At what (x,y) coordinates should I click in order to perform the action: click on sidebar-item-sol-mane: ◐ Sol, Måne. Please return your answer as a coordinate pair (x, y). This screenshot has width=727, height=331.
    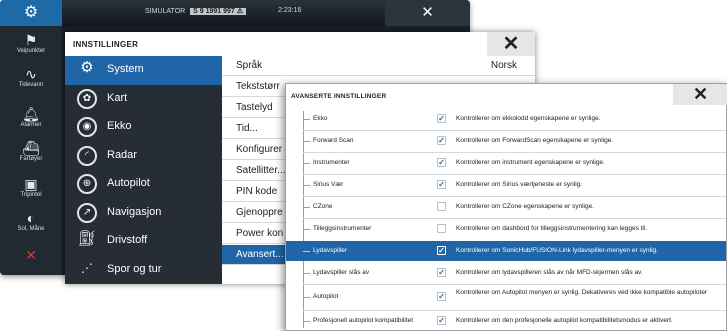
    Looking at the image, I should click on (31, 221).